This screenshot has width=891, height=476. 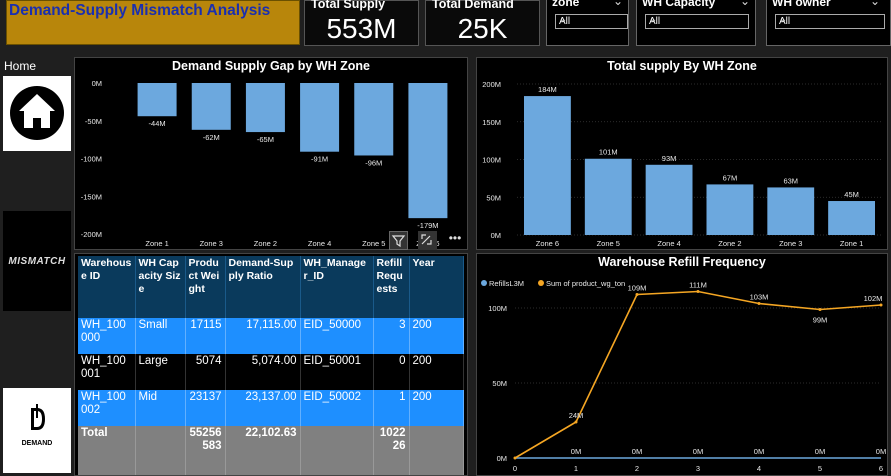 I want to click on wh-owner-dropdown: All ⌄, so click(x=830, y=21).